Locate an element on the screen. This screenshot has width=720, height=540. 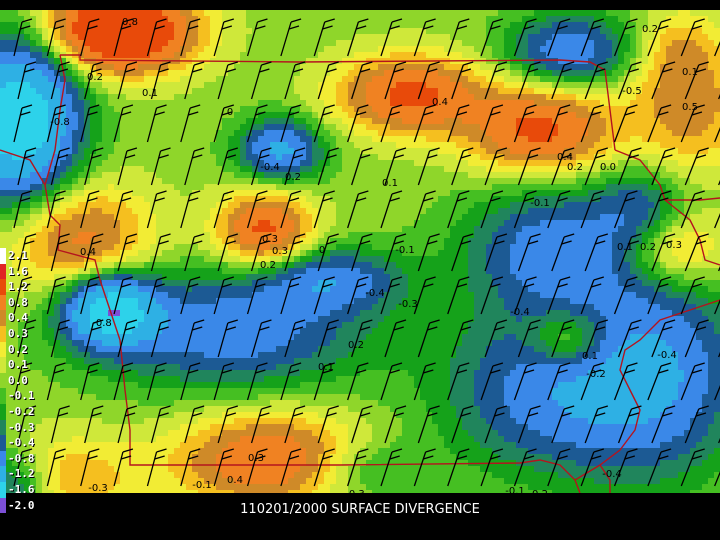
contour-label: 0.5 is located at coordinates (690, 107).